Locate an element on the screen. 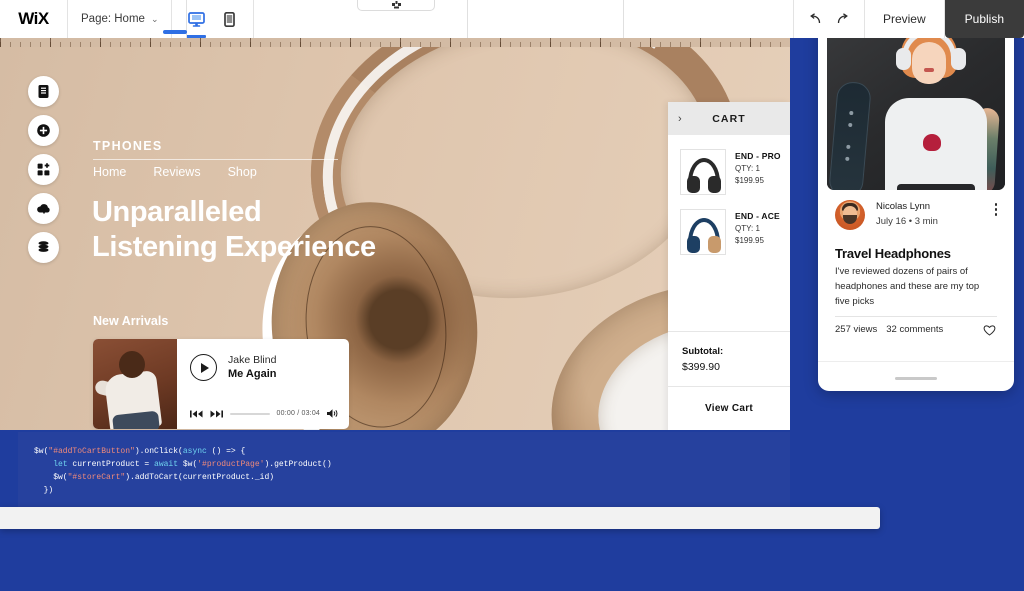  view-cart-button: View Cart is located at coordinates (729, 408).